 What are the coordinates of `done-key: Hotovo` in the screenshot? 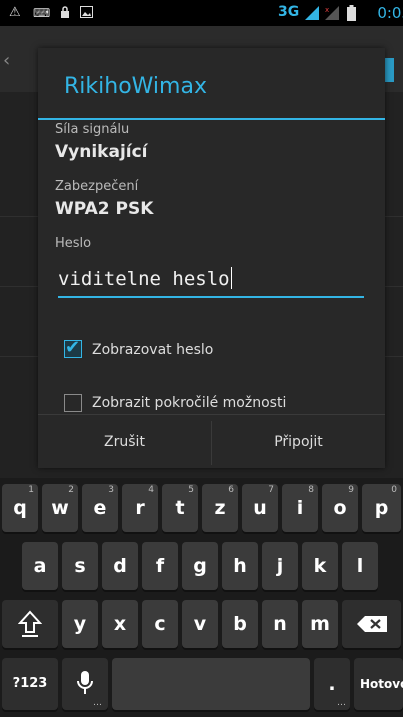 It's located at (378, 684).